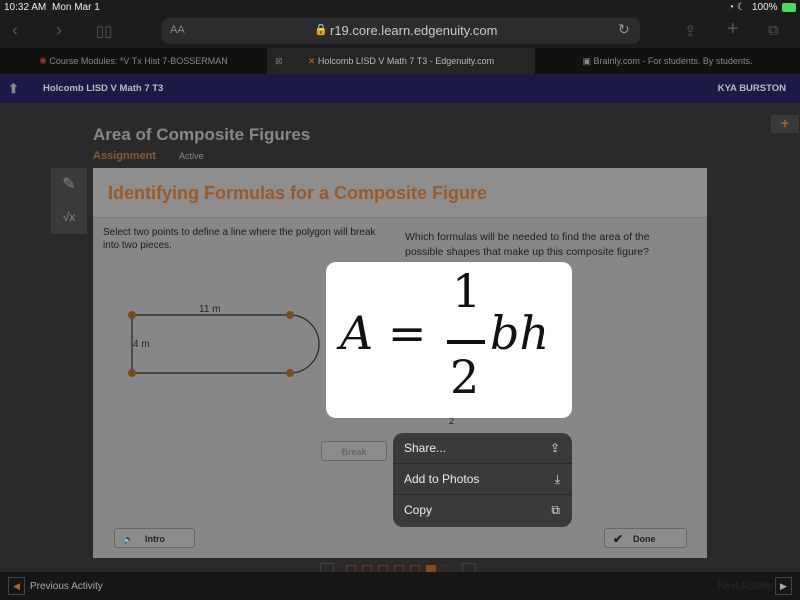 This screenshot has height=600, width=800. I want to click on activity-footer: ◀ Previous Activity Next Activity ▶, so click(400, 586).